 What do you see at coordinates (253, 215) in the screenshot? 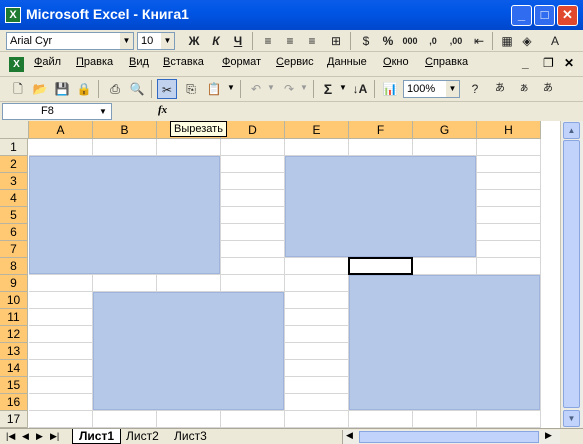
I see `cell-d5` at bounding box center [253, 215].